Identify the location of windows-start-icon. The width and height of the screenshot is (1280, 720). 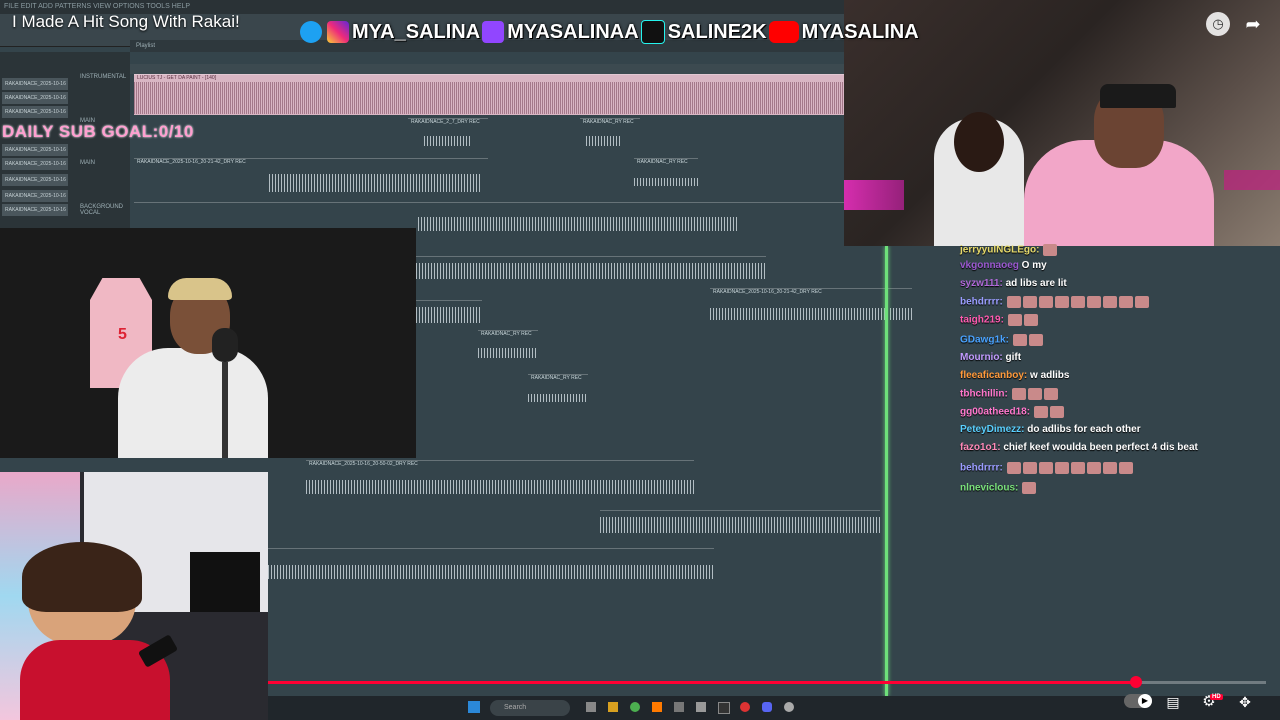
(474, 707).